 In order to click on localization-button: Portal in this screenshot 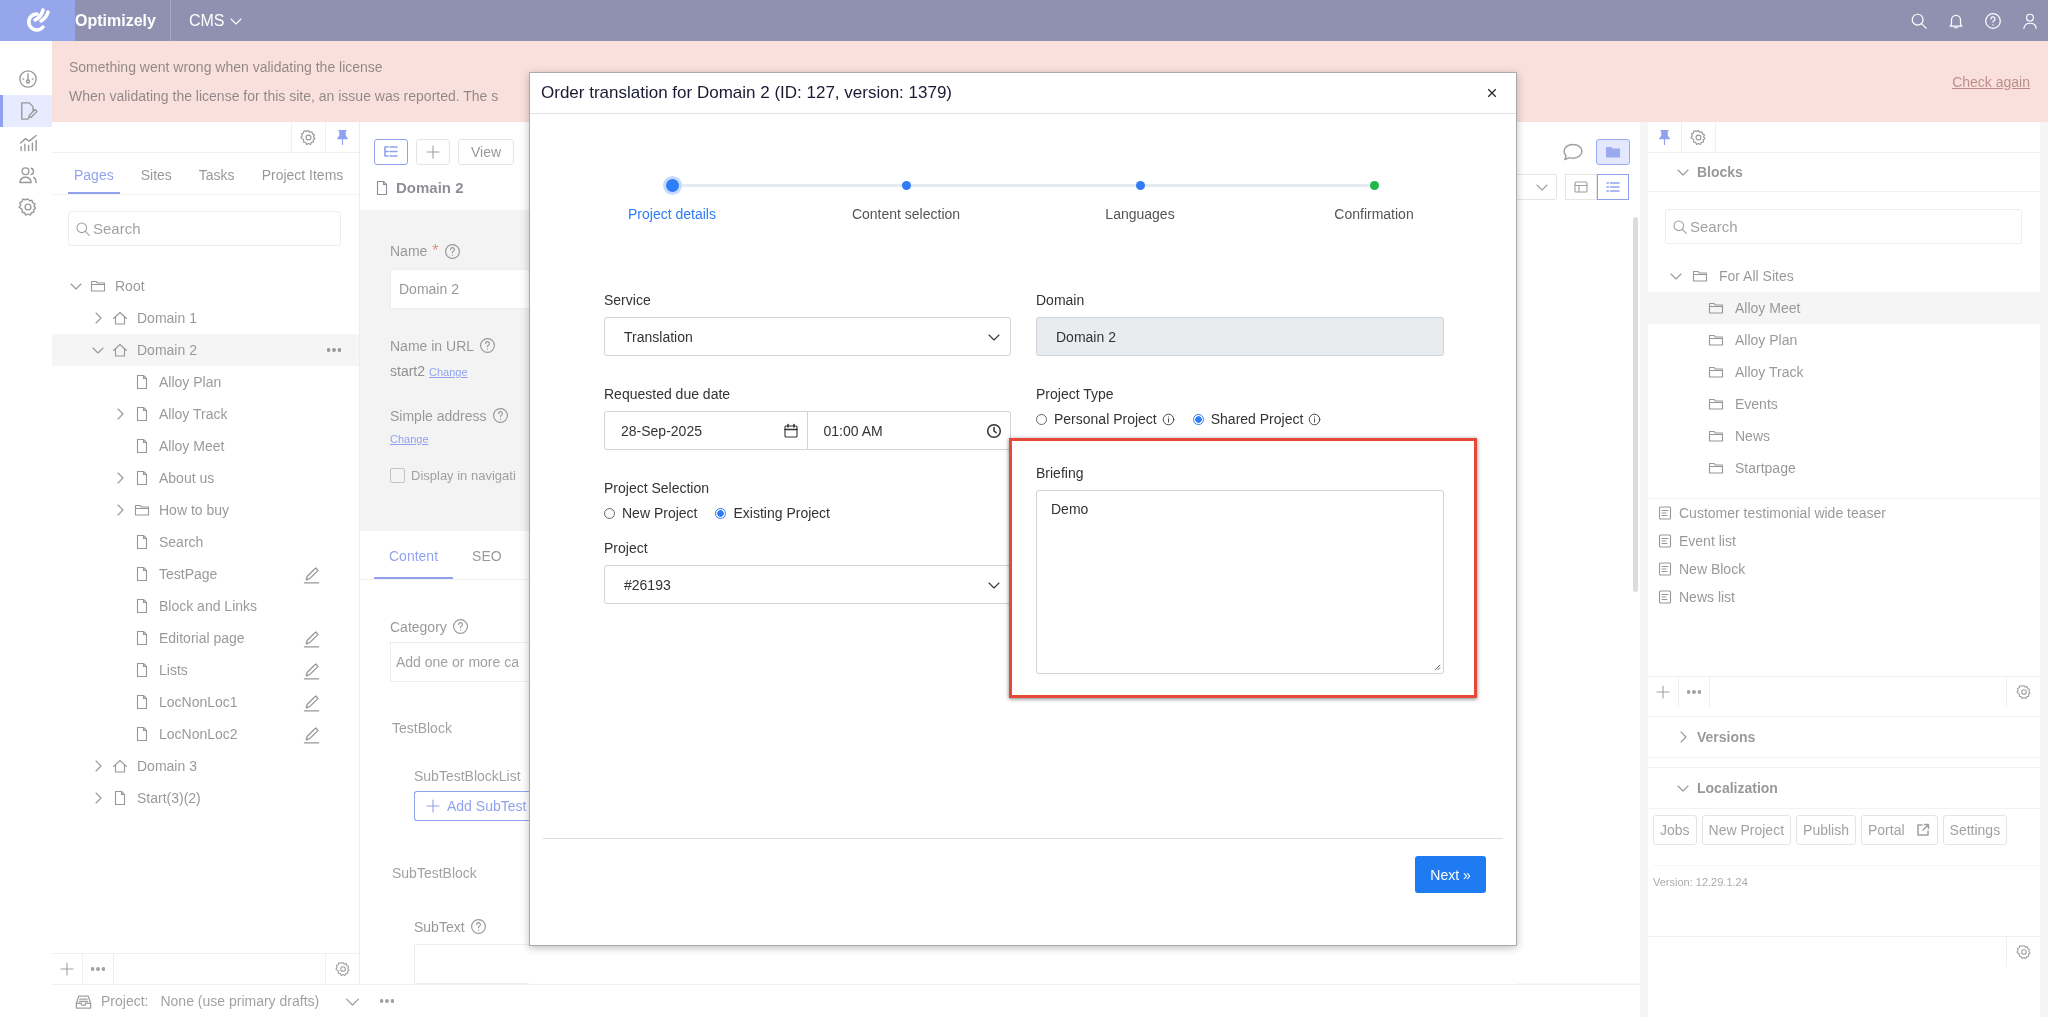, I will do `click(1899, 830)`.